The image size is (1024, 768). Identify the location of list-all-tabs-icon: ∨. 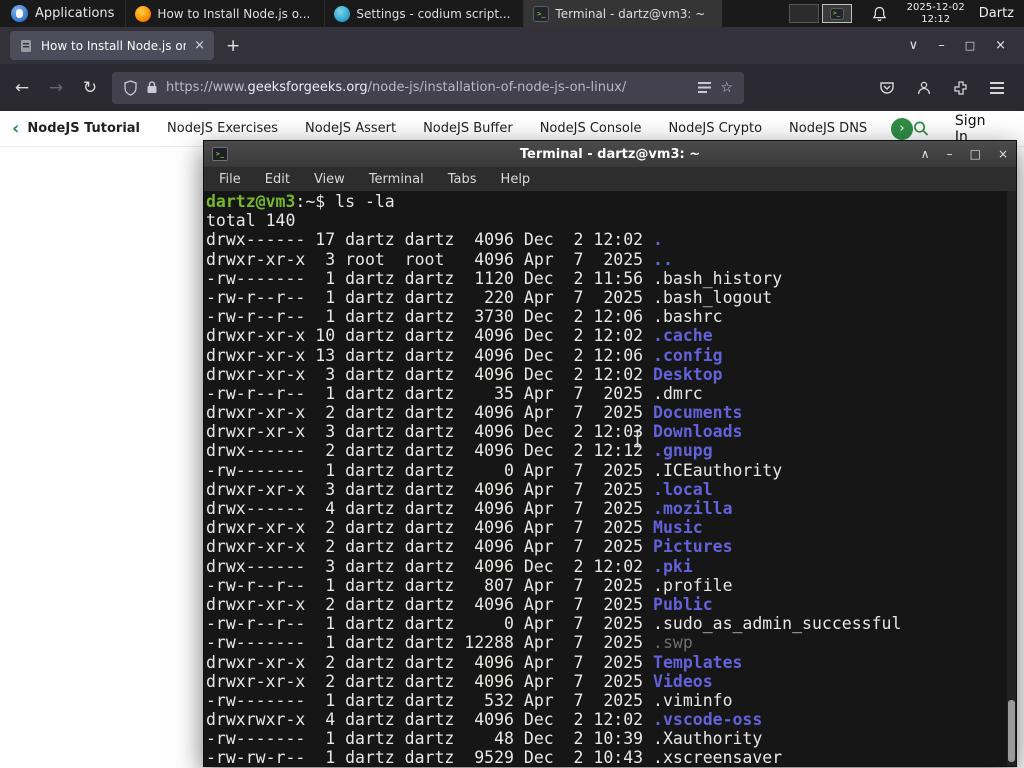
(914, 45).